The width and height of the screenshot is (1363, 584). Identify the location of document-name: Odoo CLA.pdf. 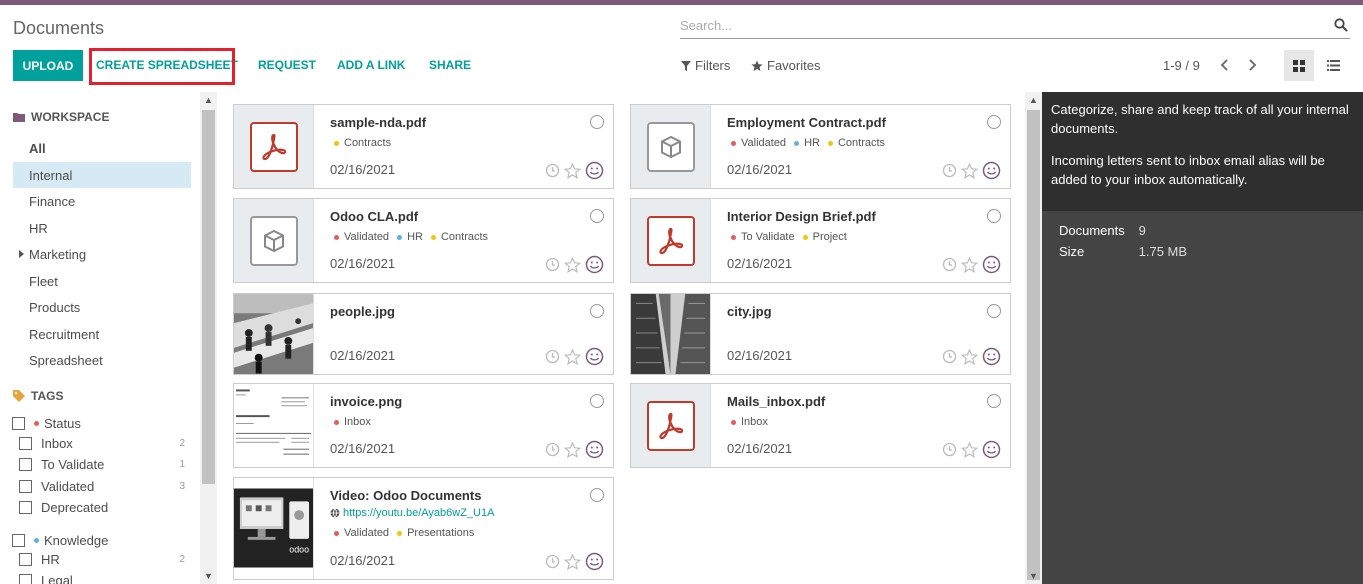
(374, 216).